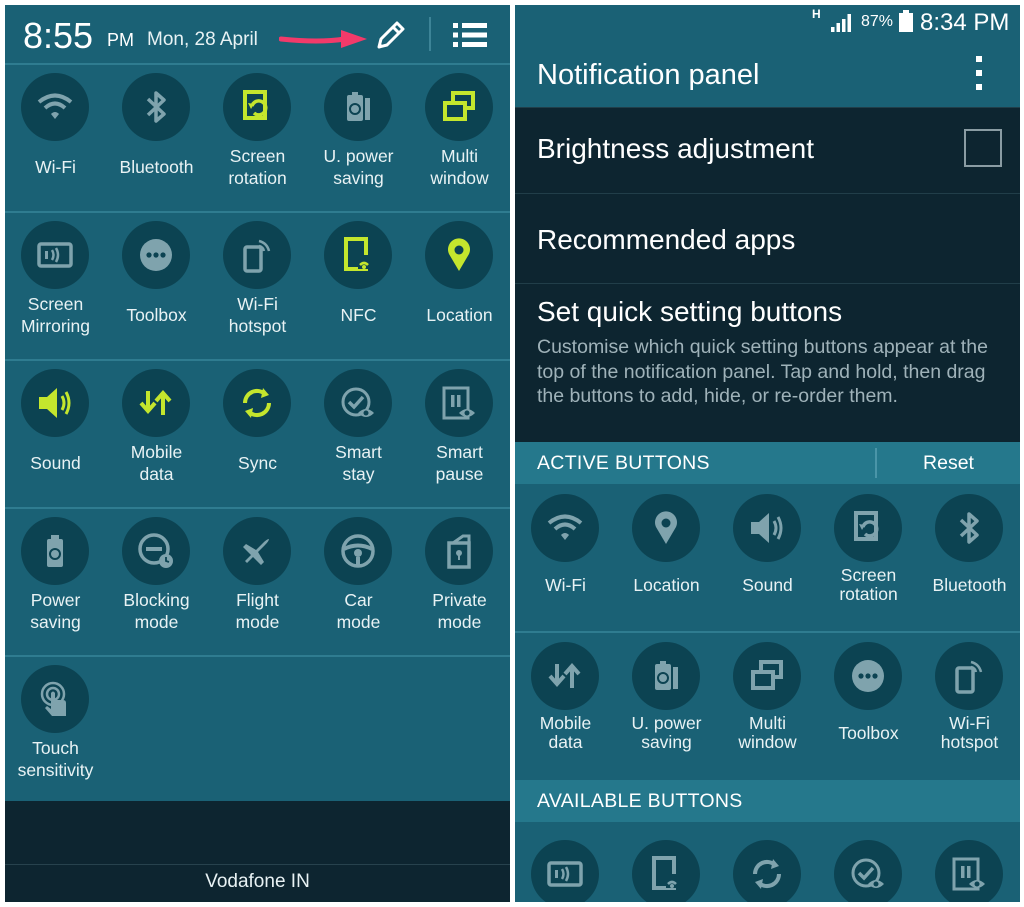 The image size is (1024, 907). I want to click on active-tile-sound: Sound, so click(767, 558).